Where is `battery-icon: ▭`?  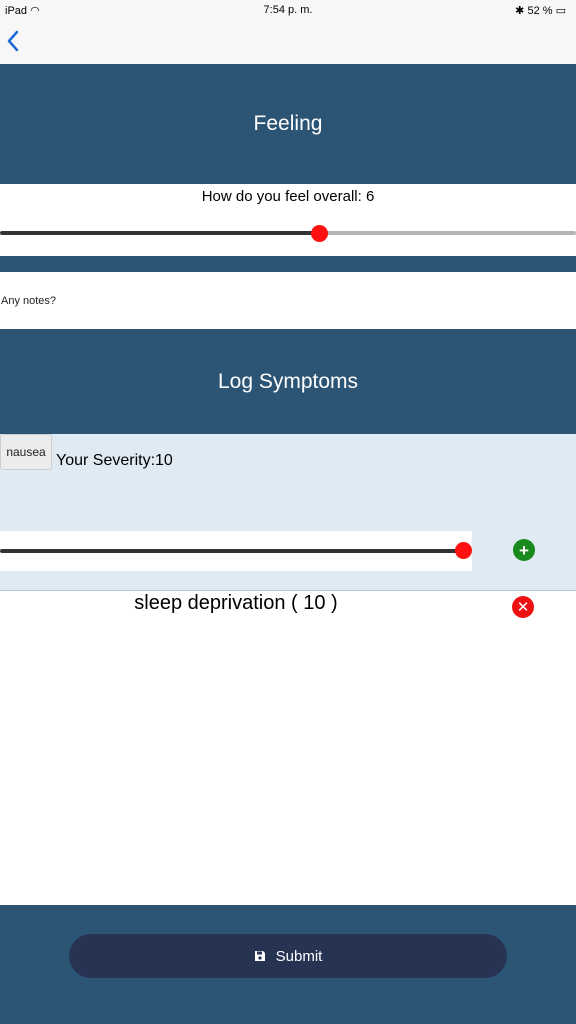 battery-icon: ▭ is located at coordinates (560, 11).